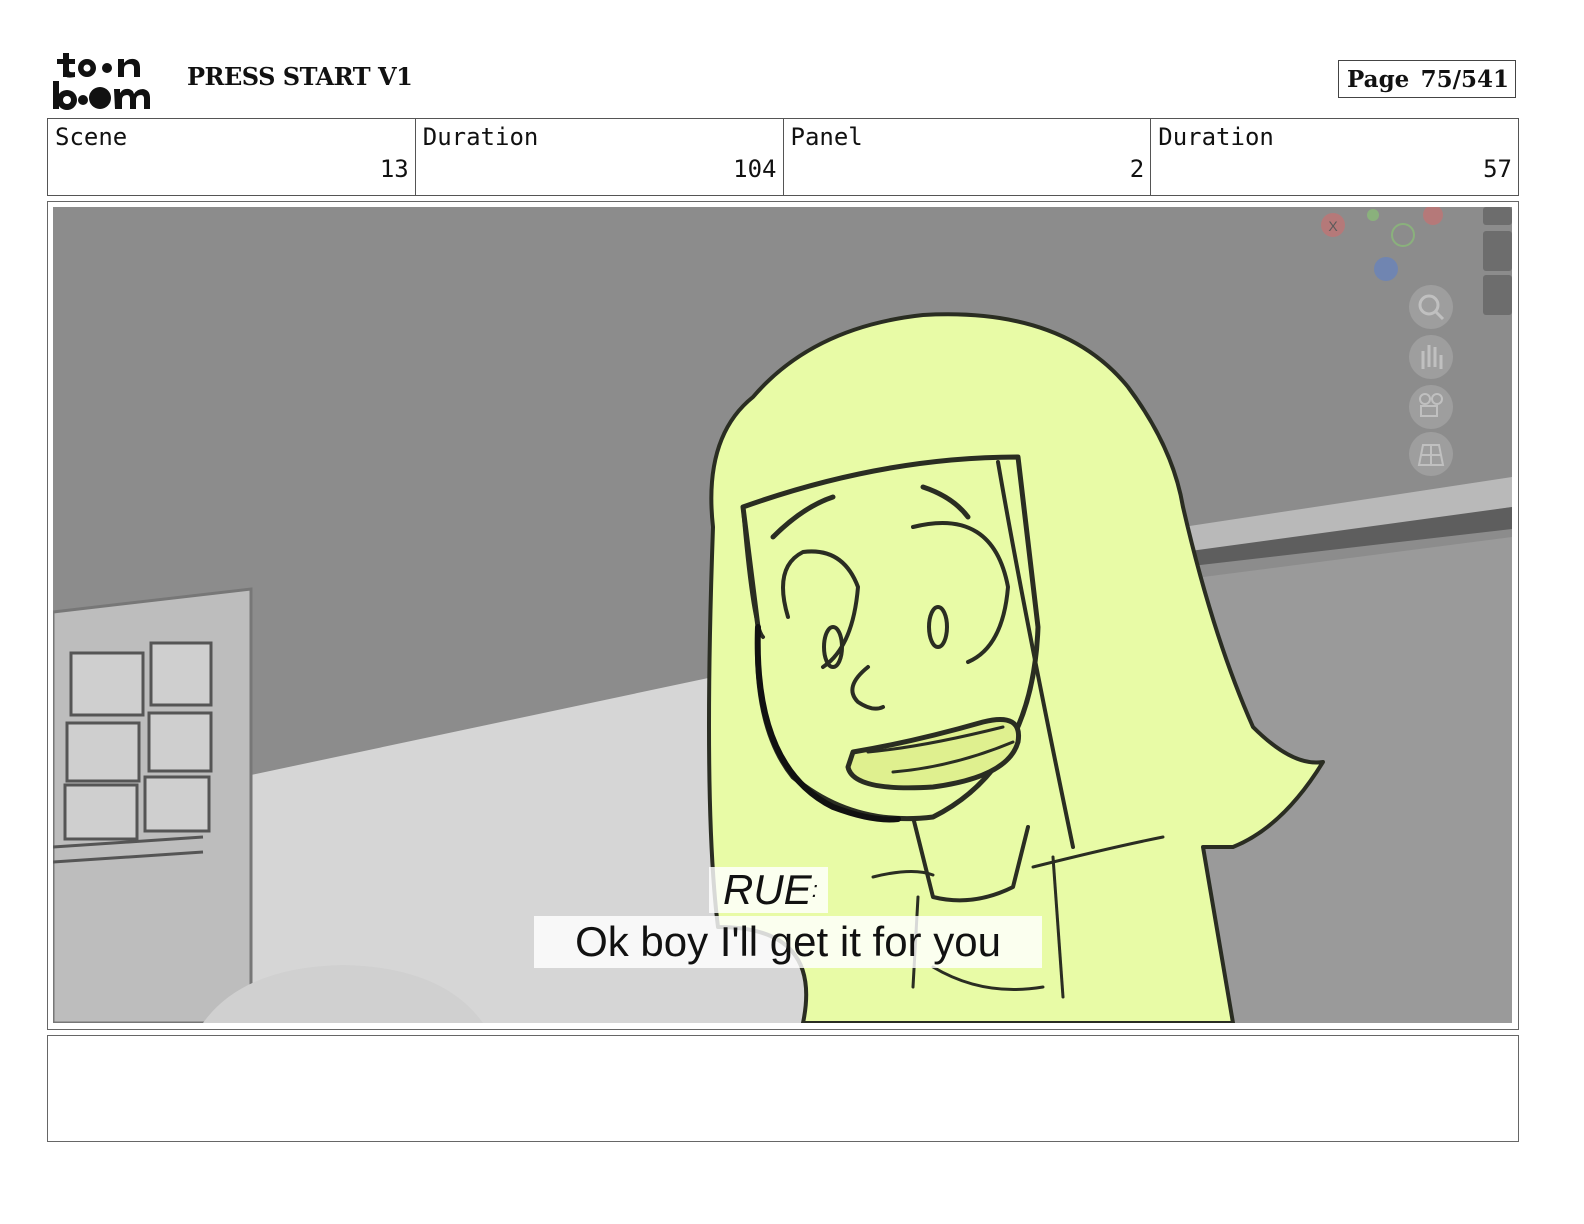  I want to click on pan-hand-icon, so click(1431, 357).